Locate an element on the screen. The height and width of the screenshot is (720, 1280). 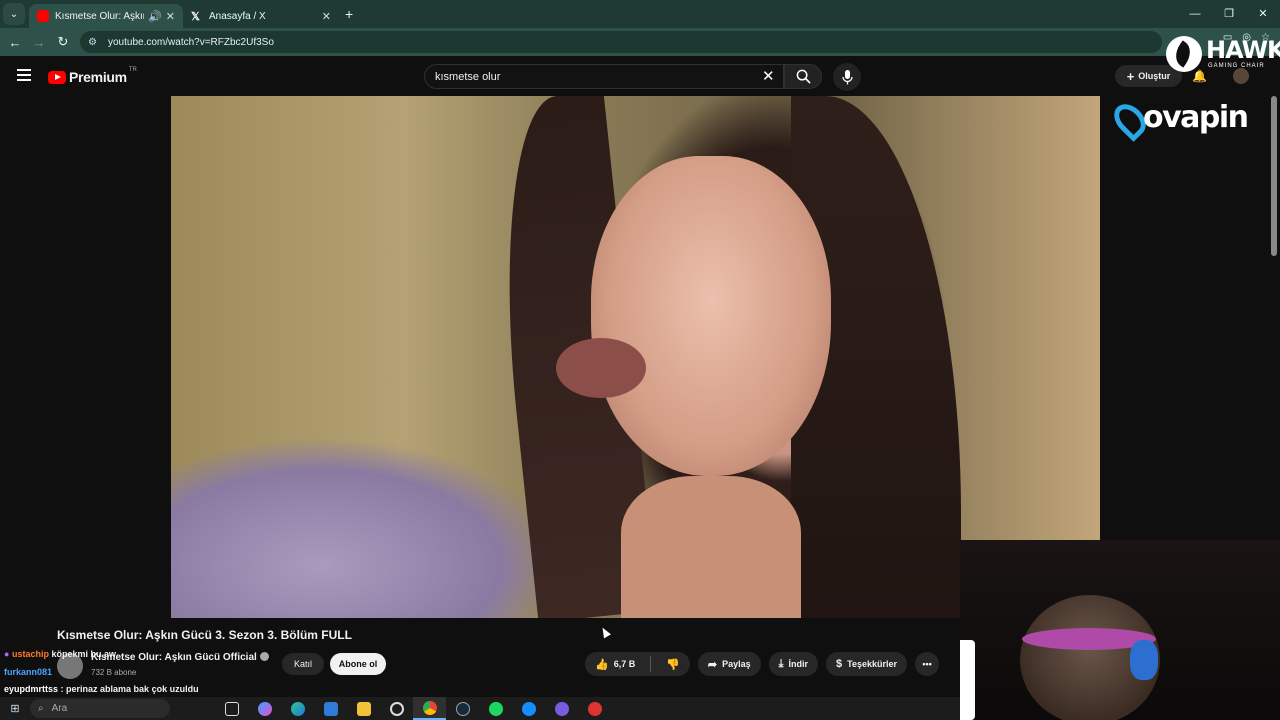
task-view-icon is located at coordinates (231, 708).